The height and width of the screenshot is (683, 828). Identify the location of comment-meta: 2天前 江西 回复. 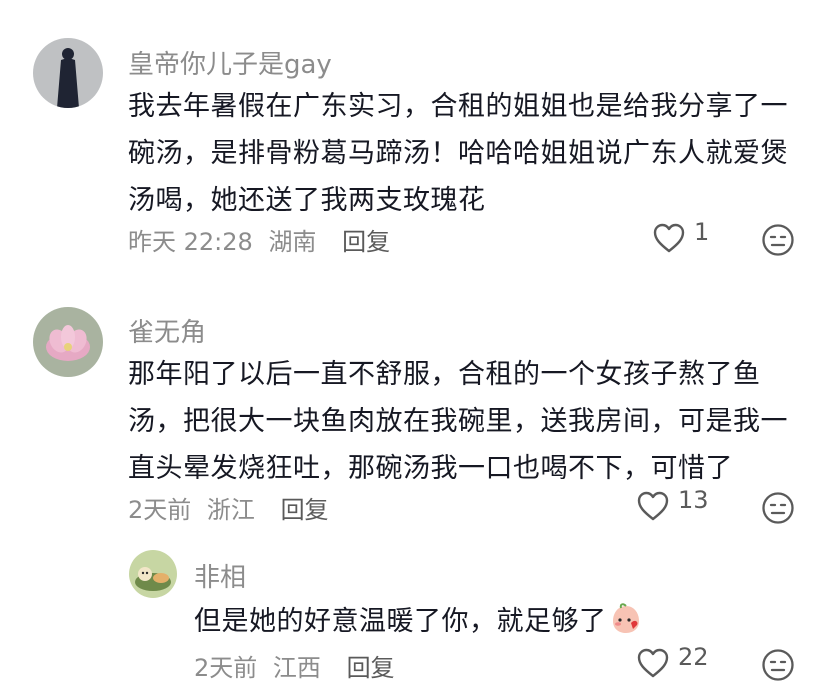
(294, 665).